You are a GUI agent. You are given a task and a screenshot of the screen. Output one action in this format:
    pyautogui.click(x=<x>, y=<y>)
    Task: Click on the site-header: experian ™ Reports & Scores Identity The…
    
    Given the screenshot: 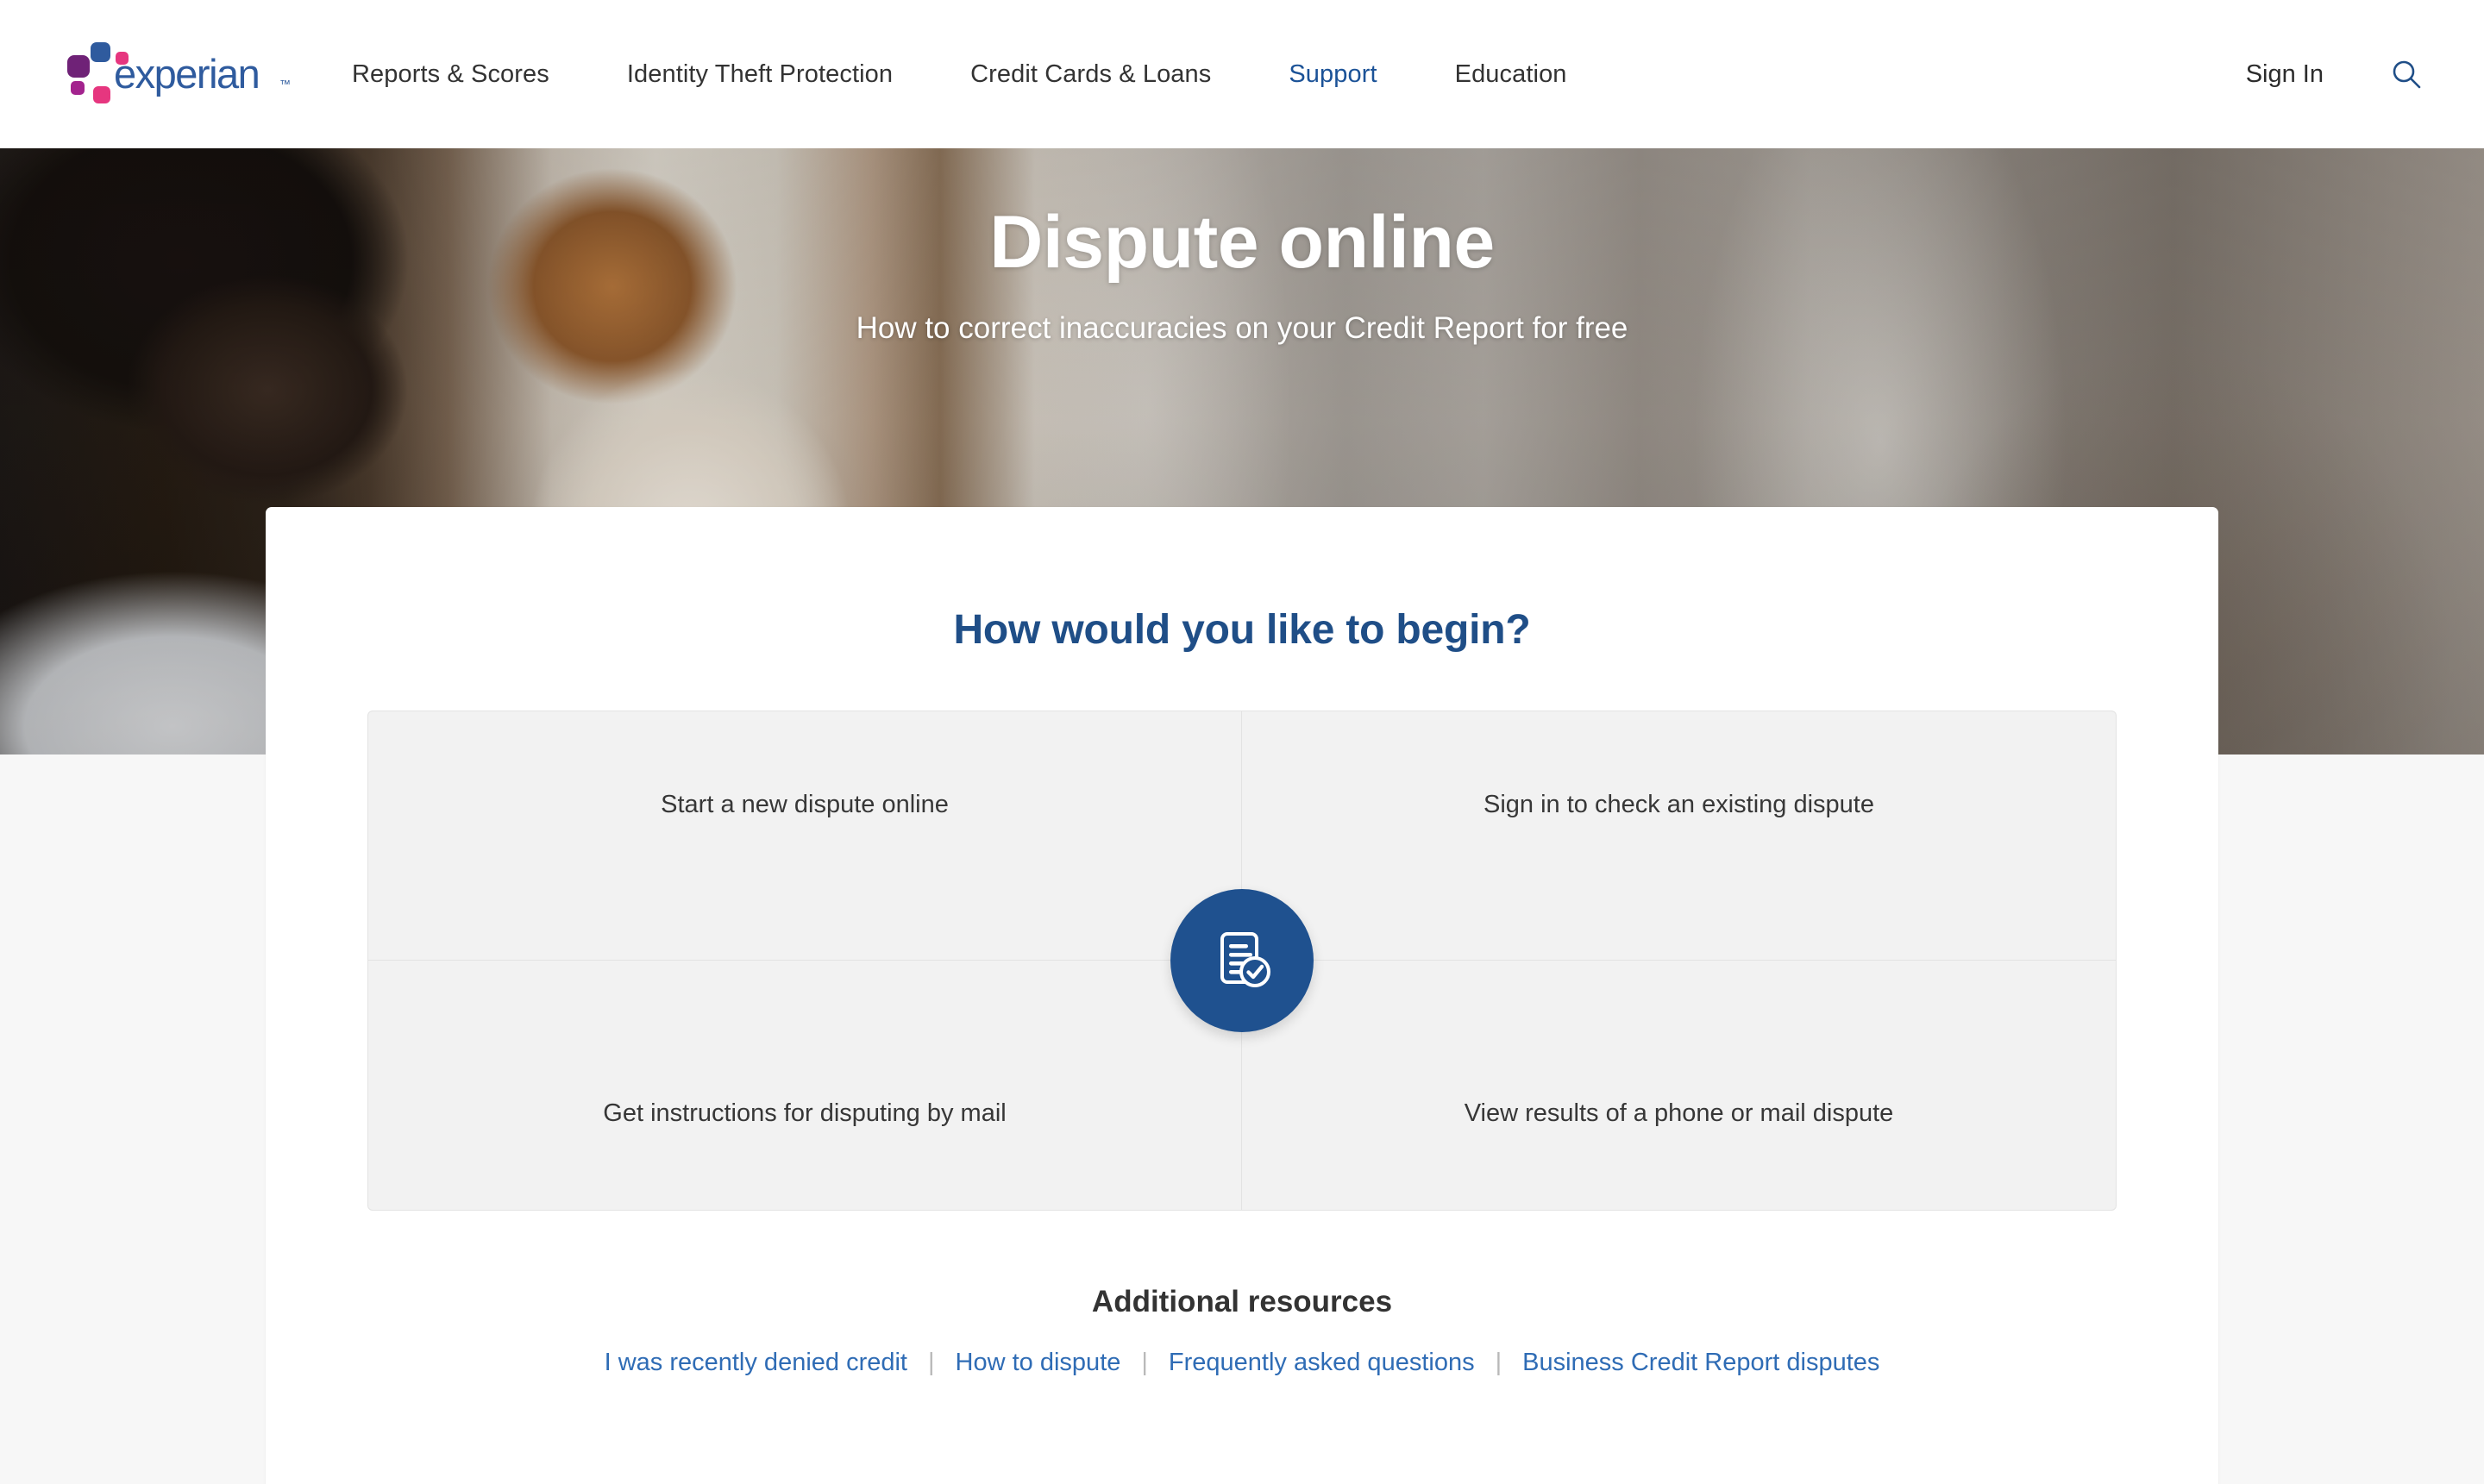 What is the action you would take?
    pyautogui.click(x=1242, y=74)
    